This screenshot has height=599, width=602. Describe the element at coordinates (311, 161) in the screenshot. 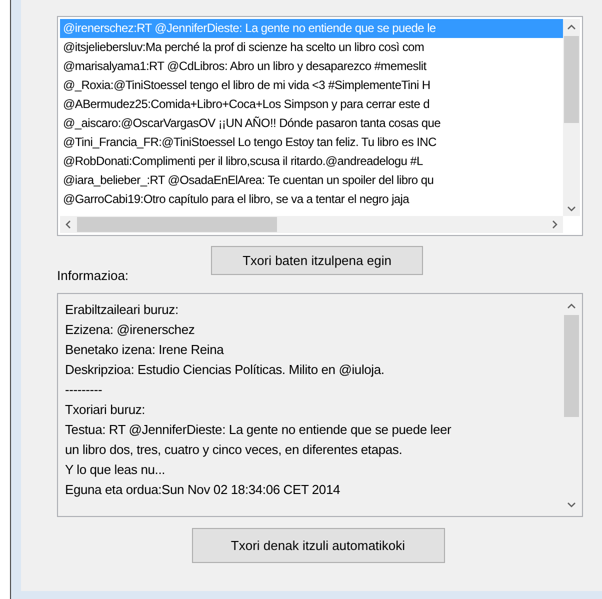

I see `tweet-list-item: @RobDonati:Complimenti per il libro,scusa il ritardo.@andreadelogu #L` at that location.